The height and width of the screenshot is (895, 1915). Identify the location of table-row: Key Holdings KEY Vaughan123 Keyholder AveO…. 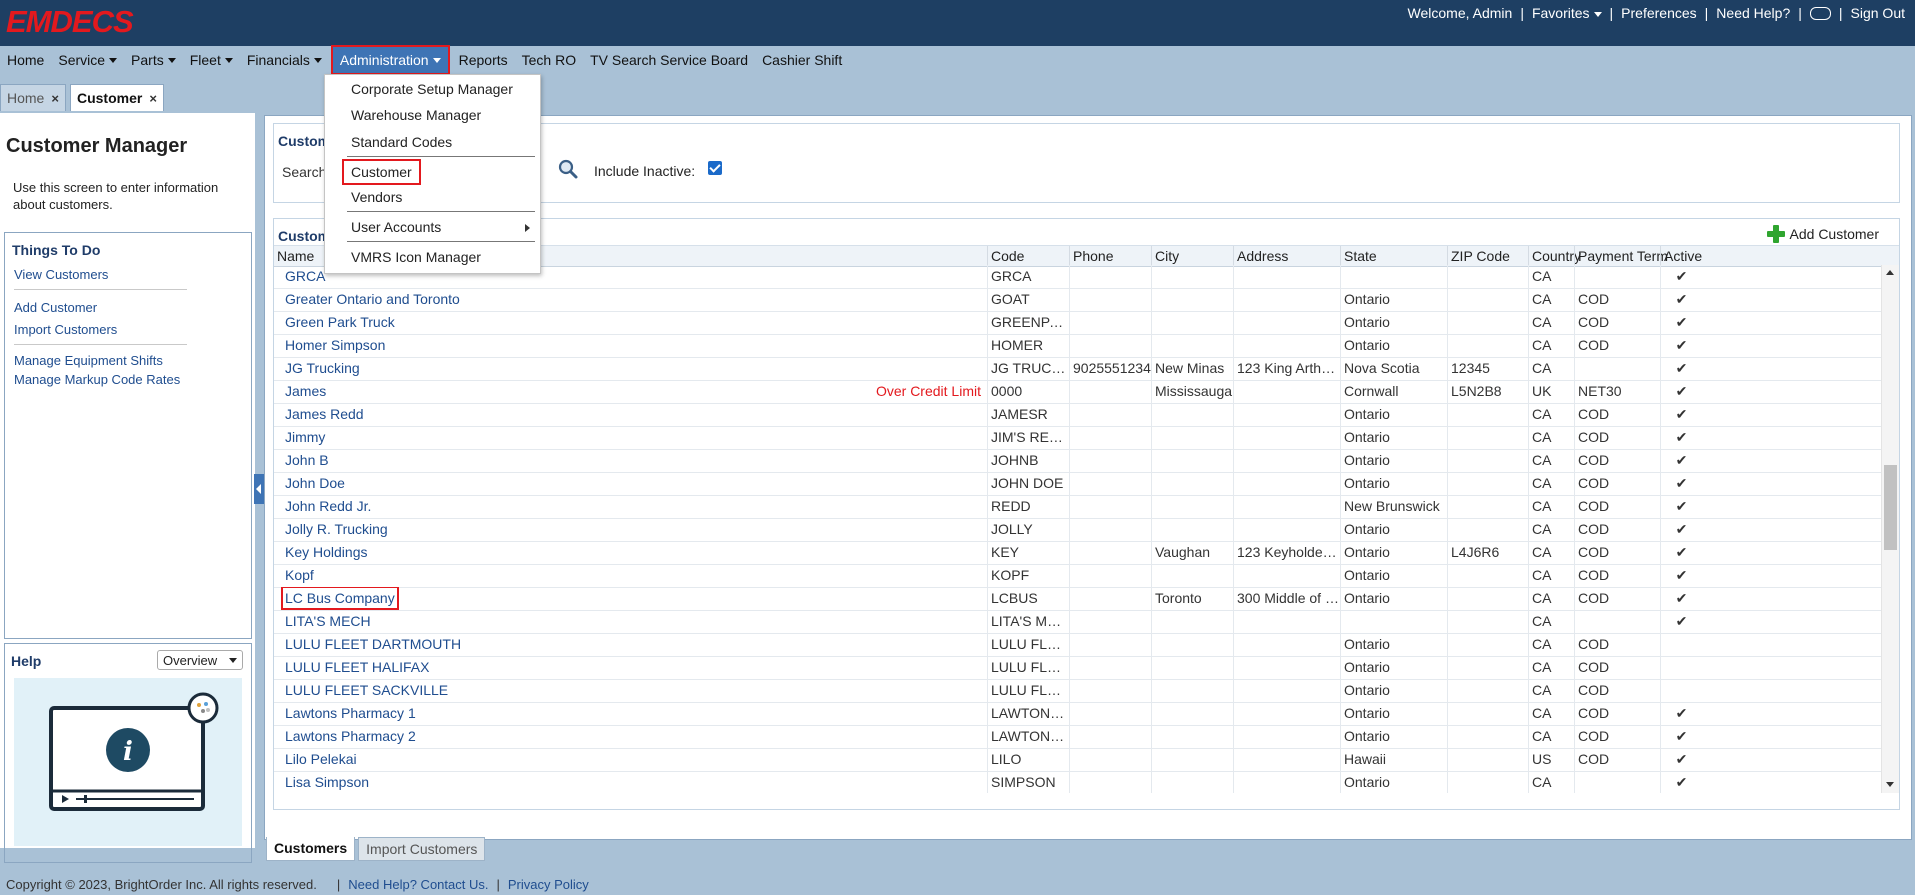
(1077, 553).